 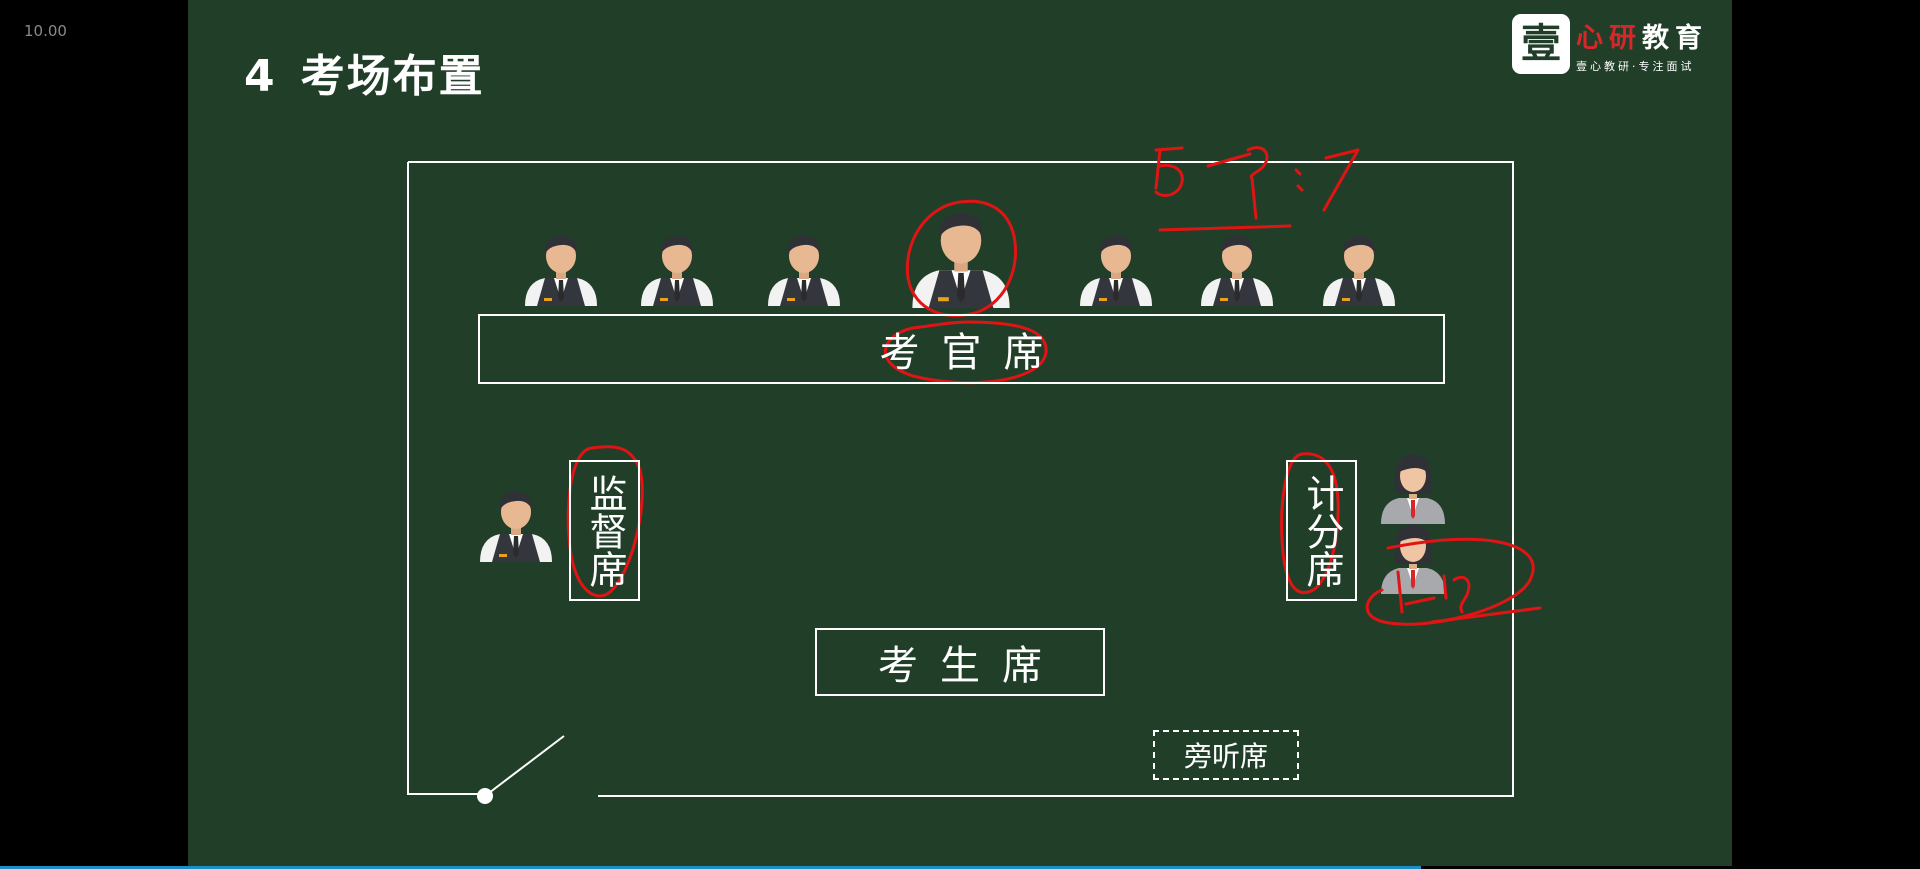 What do you see at coordinates (972, 353) in the screenshot?
I see `examiner-seat-label: 考官席` at bounding box center [972, 353].